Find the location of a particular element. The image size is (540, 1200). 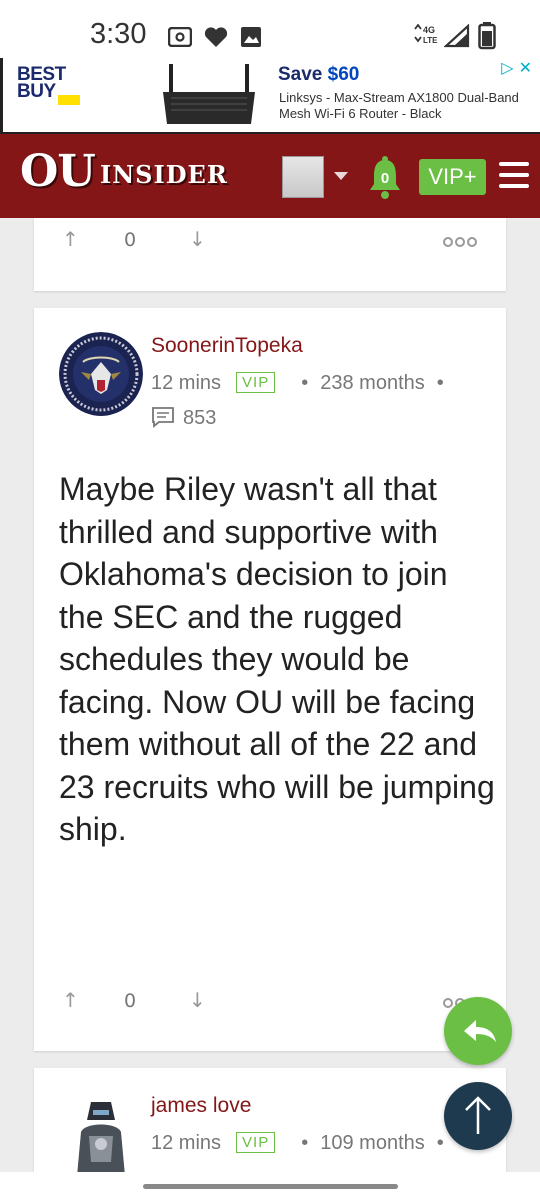

chevron-down-icon is located at coordinates (341, 176).